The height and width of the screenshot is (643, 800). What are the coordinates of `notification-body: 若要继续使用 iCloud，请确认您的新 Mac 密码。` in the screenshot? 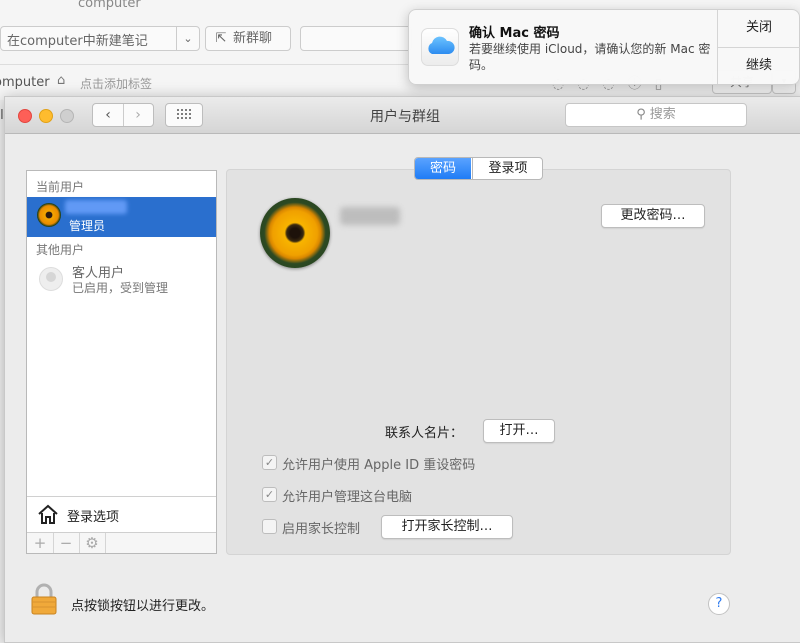 It's located at (590, 57).